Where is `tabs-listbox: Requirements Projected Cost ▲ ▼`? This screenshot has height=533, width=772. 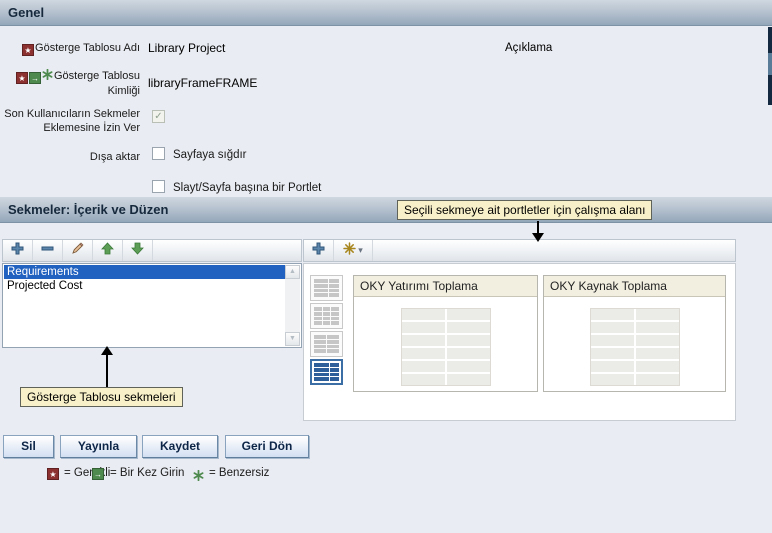 tabs-listbox: Requirements Projected Cost ▲ ▼ is located at coordinates (152, 305).